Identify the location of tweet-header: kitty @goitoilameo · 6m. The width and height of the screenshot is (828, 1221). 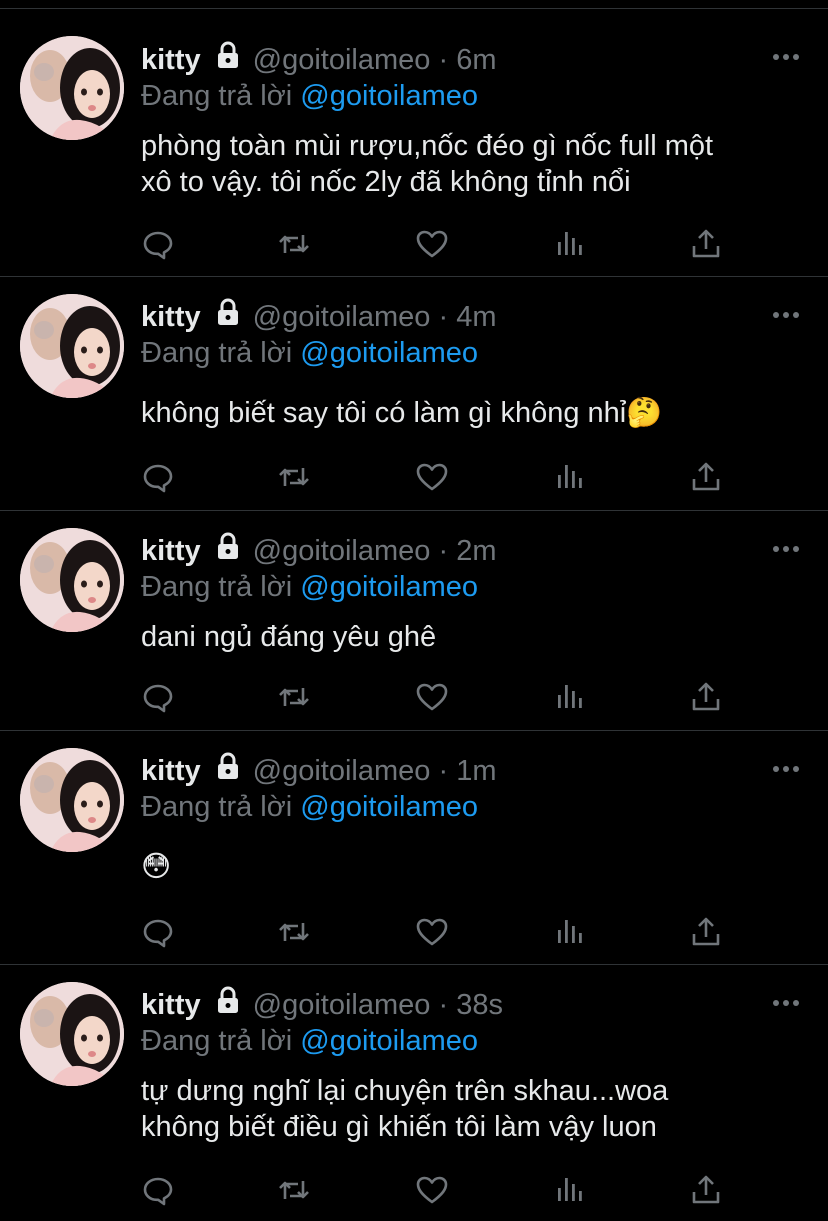
(319, 61).